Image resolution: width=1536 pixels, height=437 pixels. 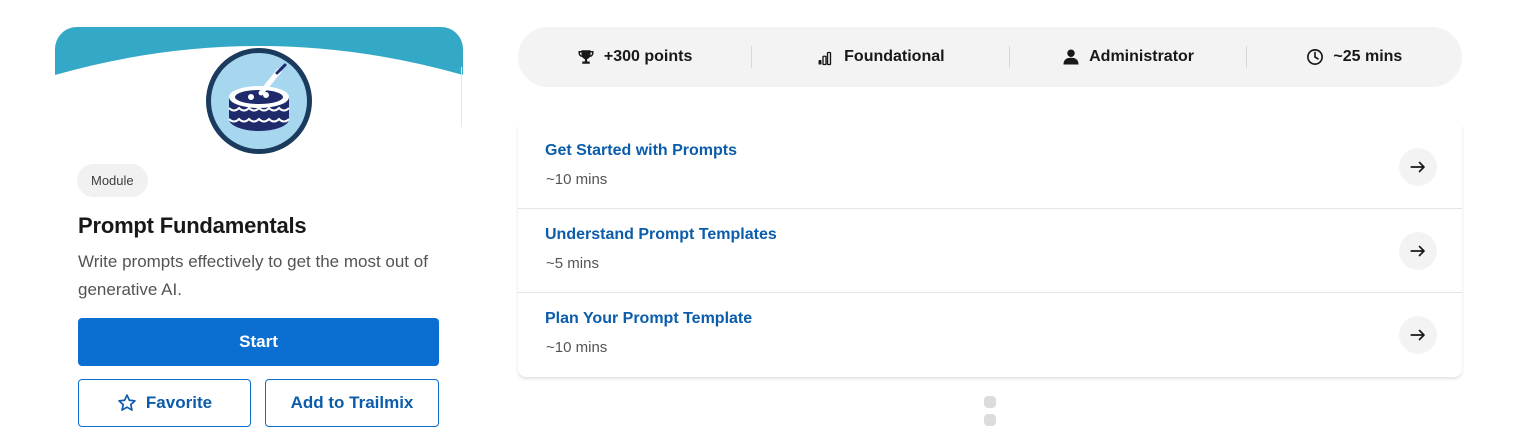 I want to click on points-stat: +300 points, so click(x=634, y=57).